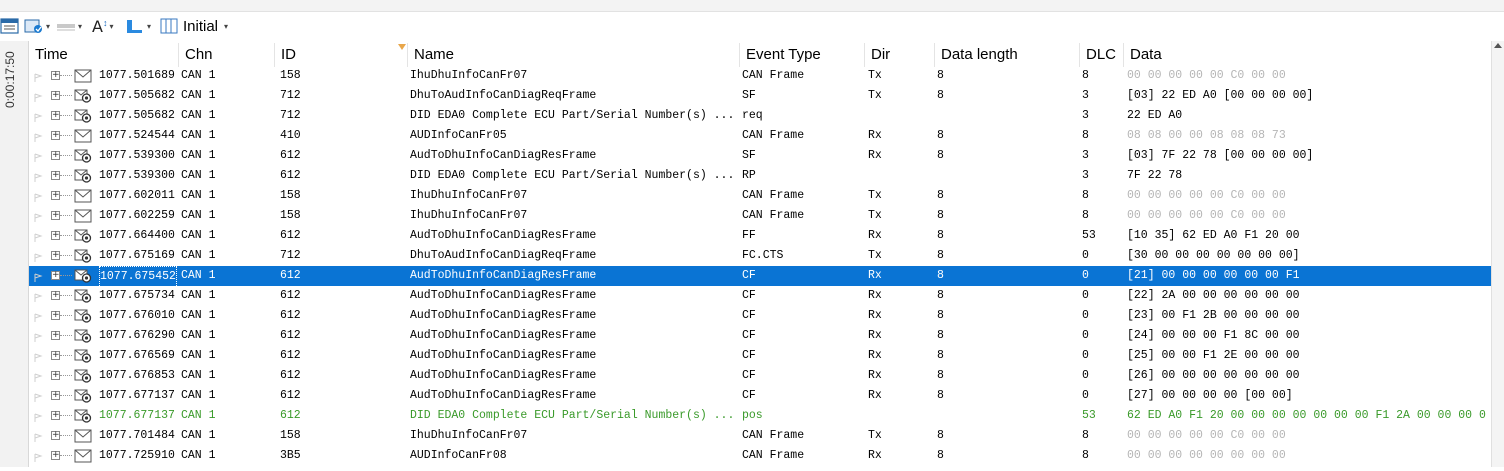 The image size is (1504, 471). What do you see at coordinates (1497, 254) in the screenshot?
I see `vertical-scrollbar` at bounding box center [1497, 254].